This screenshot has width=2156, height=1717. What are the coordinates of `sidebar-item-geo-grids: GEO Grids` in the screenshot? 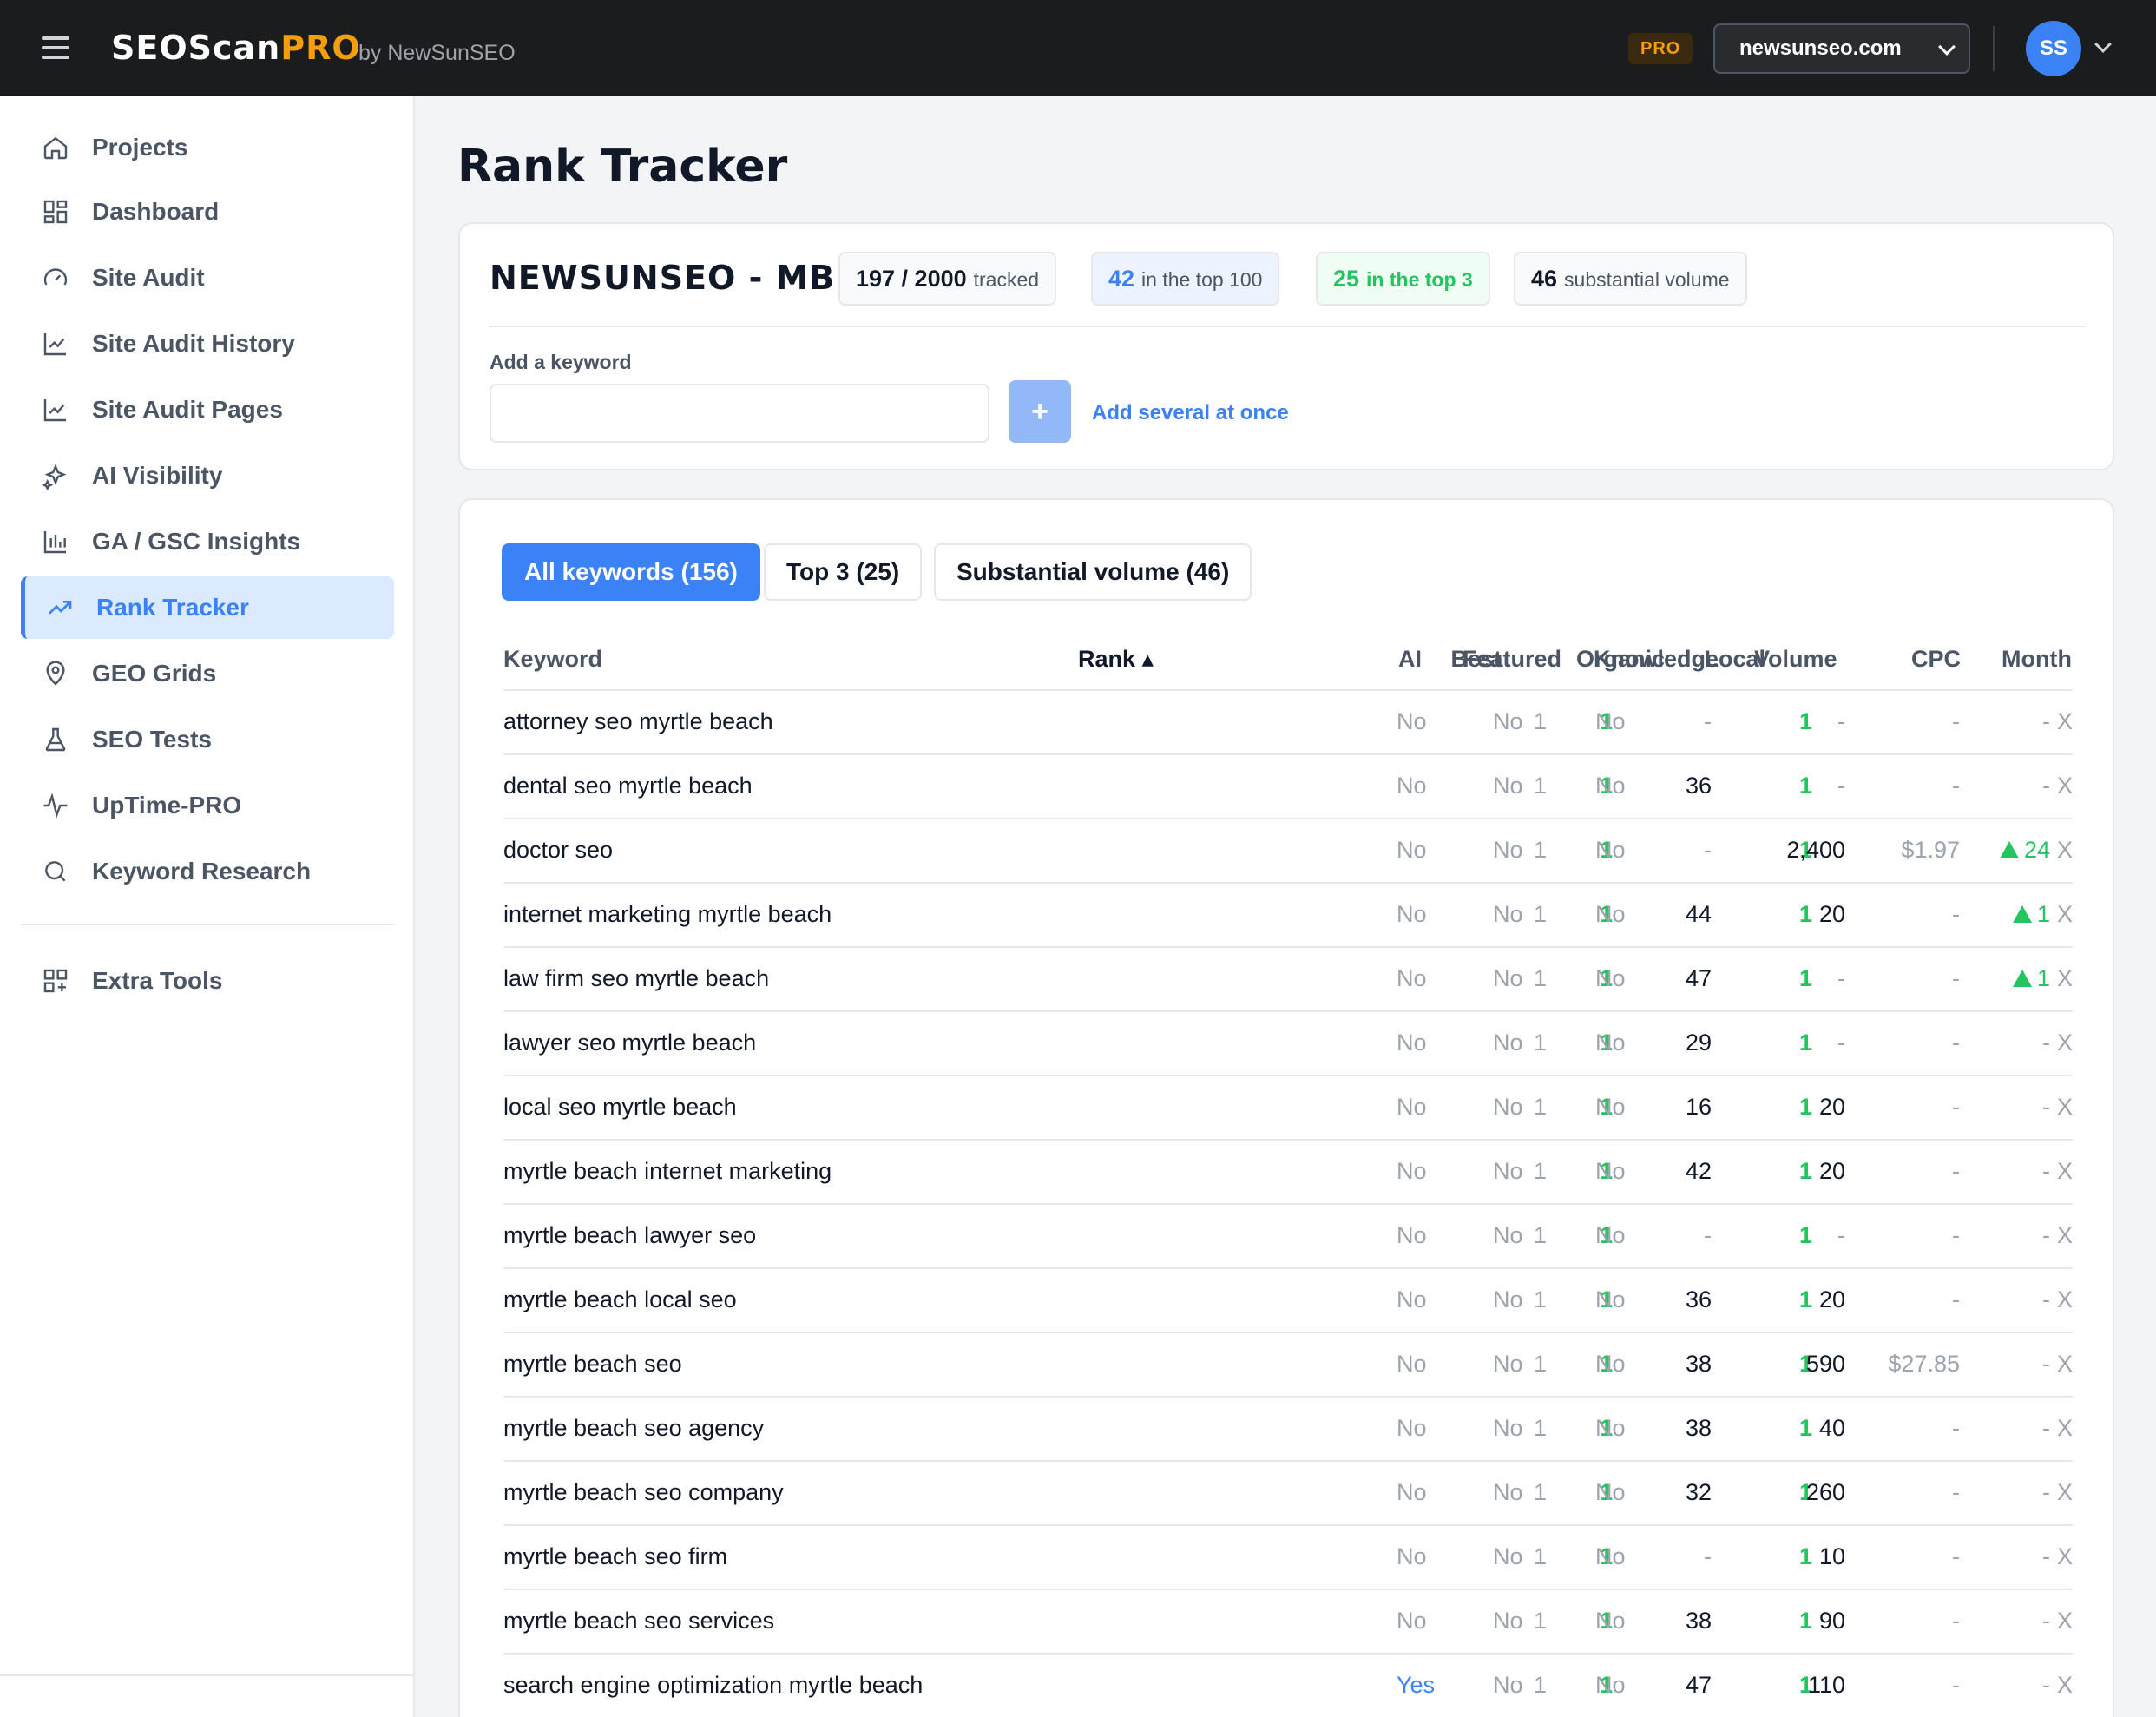 It's located at (207, 673).